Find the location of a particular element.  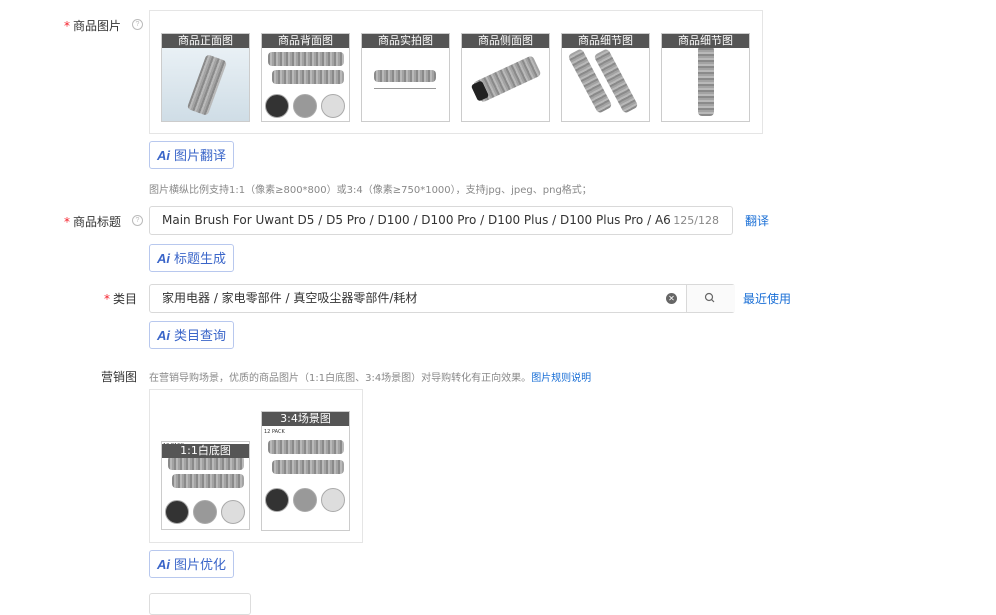

thumbnail-caption: 商品实拍图 is located at coordinates (405, 41).